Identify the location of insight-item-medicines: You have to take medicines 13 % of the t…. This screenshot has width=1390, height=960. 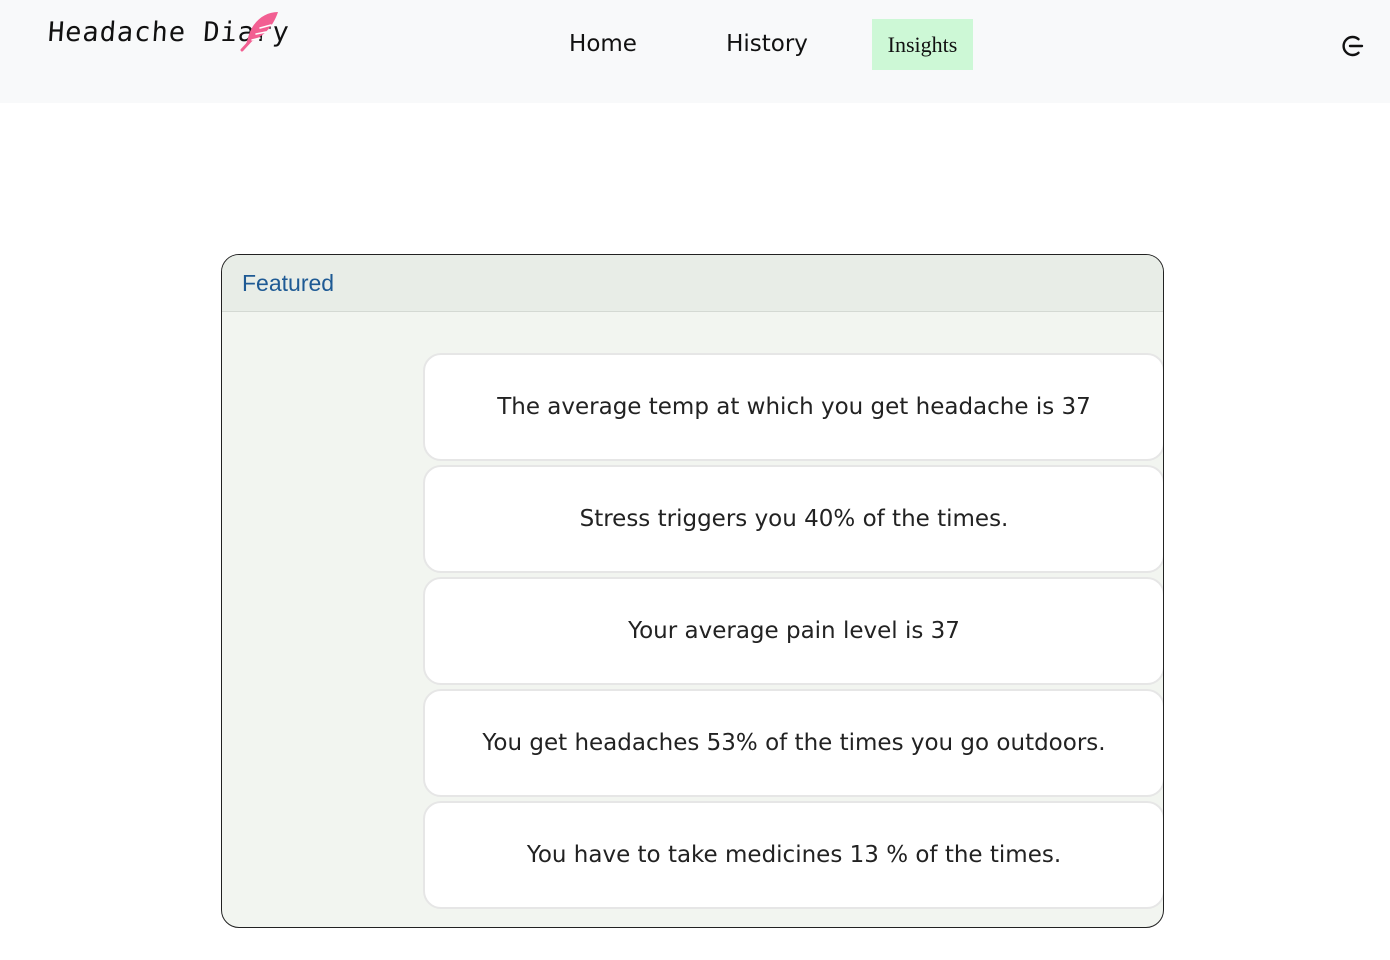
(793, 855).